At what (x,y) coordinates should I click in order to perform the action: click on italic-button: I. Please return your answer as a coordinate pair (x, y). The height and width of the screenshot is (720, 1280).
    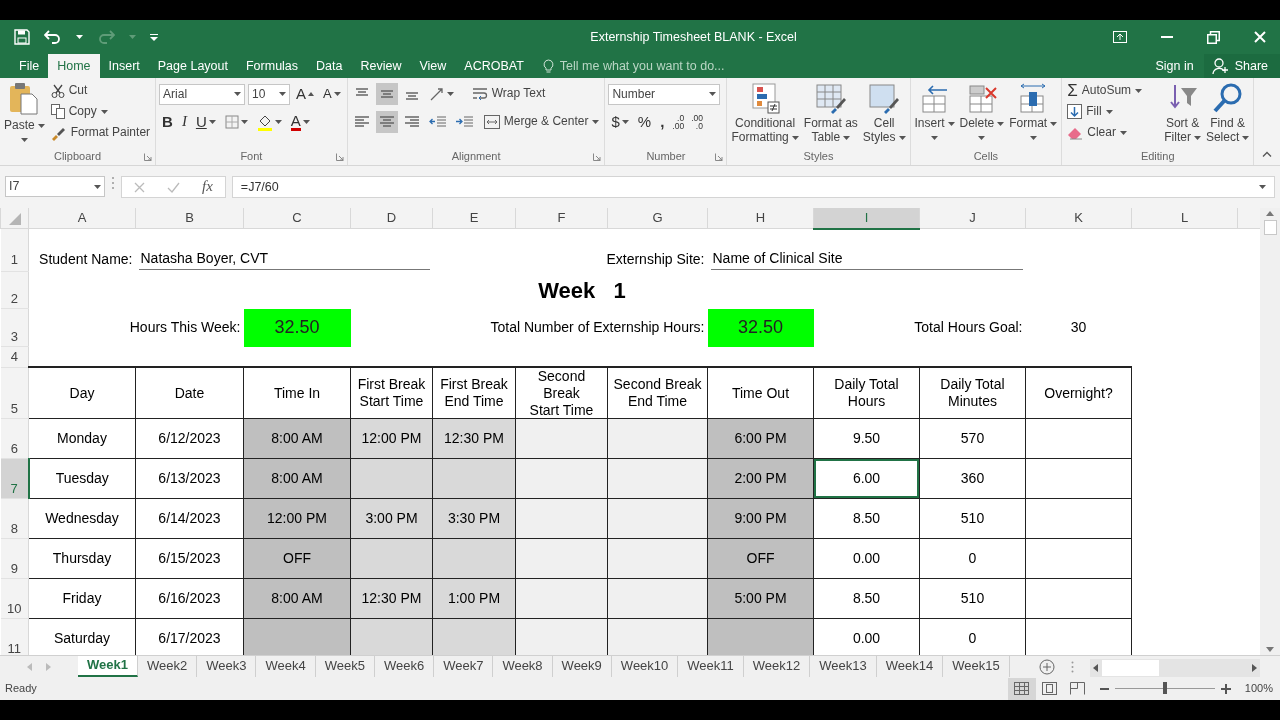
    Looking at the image, I should click on (184, 122).